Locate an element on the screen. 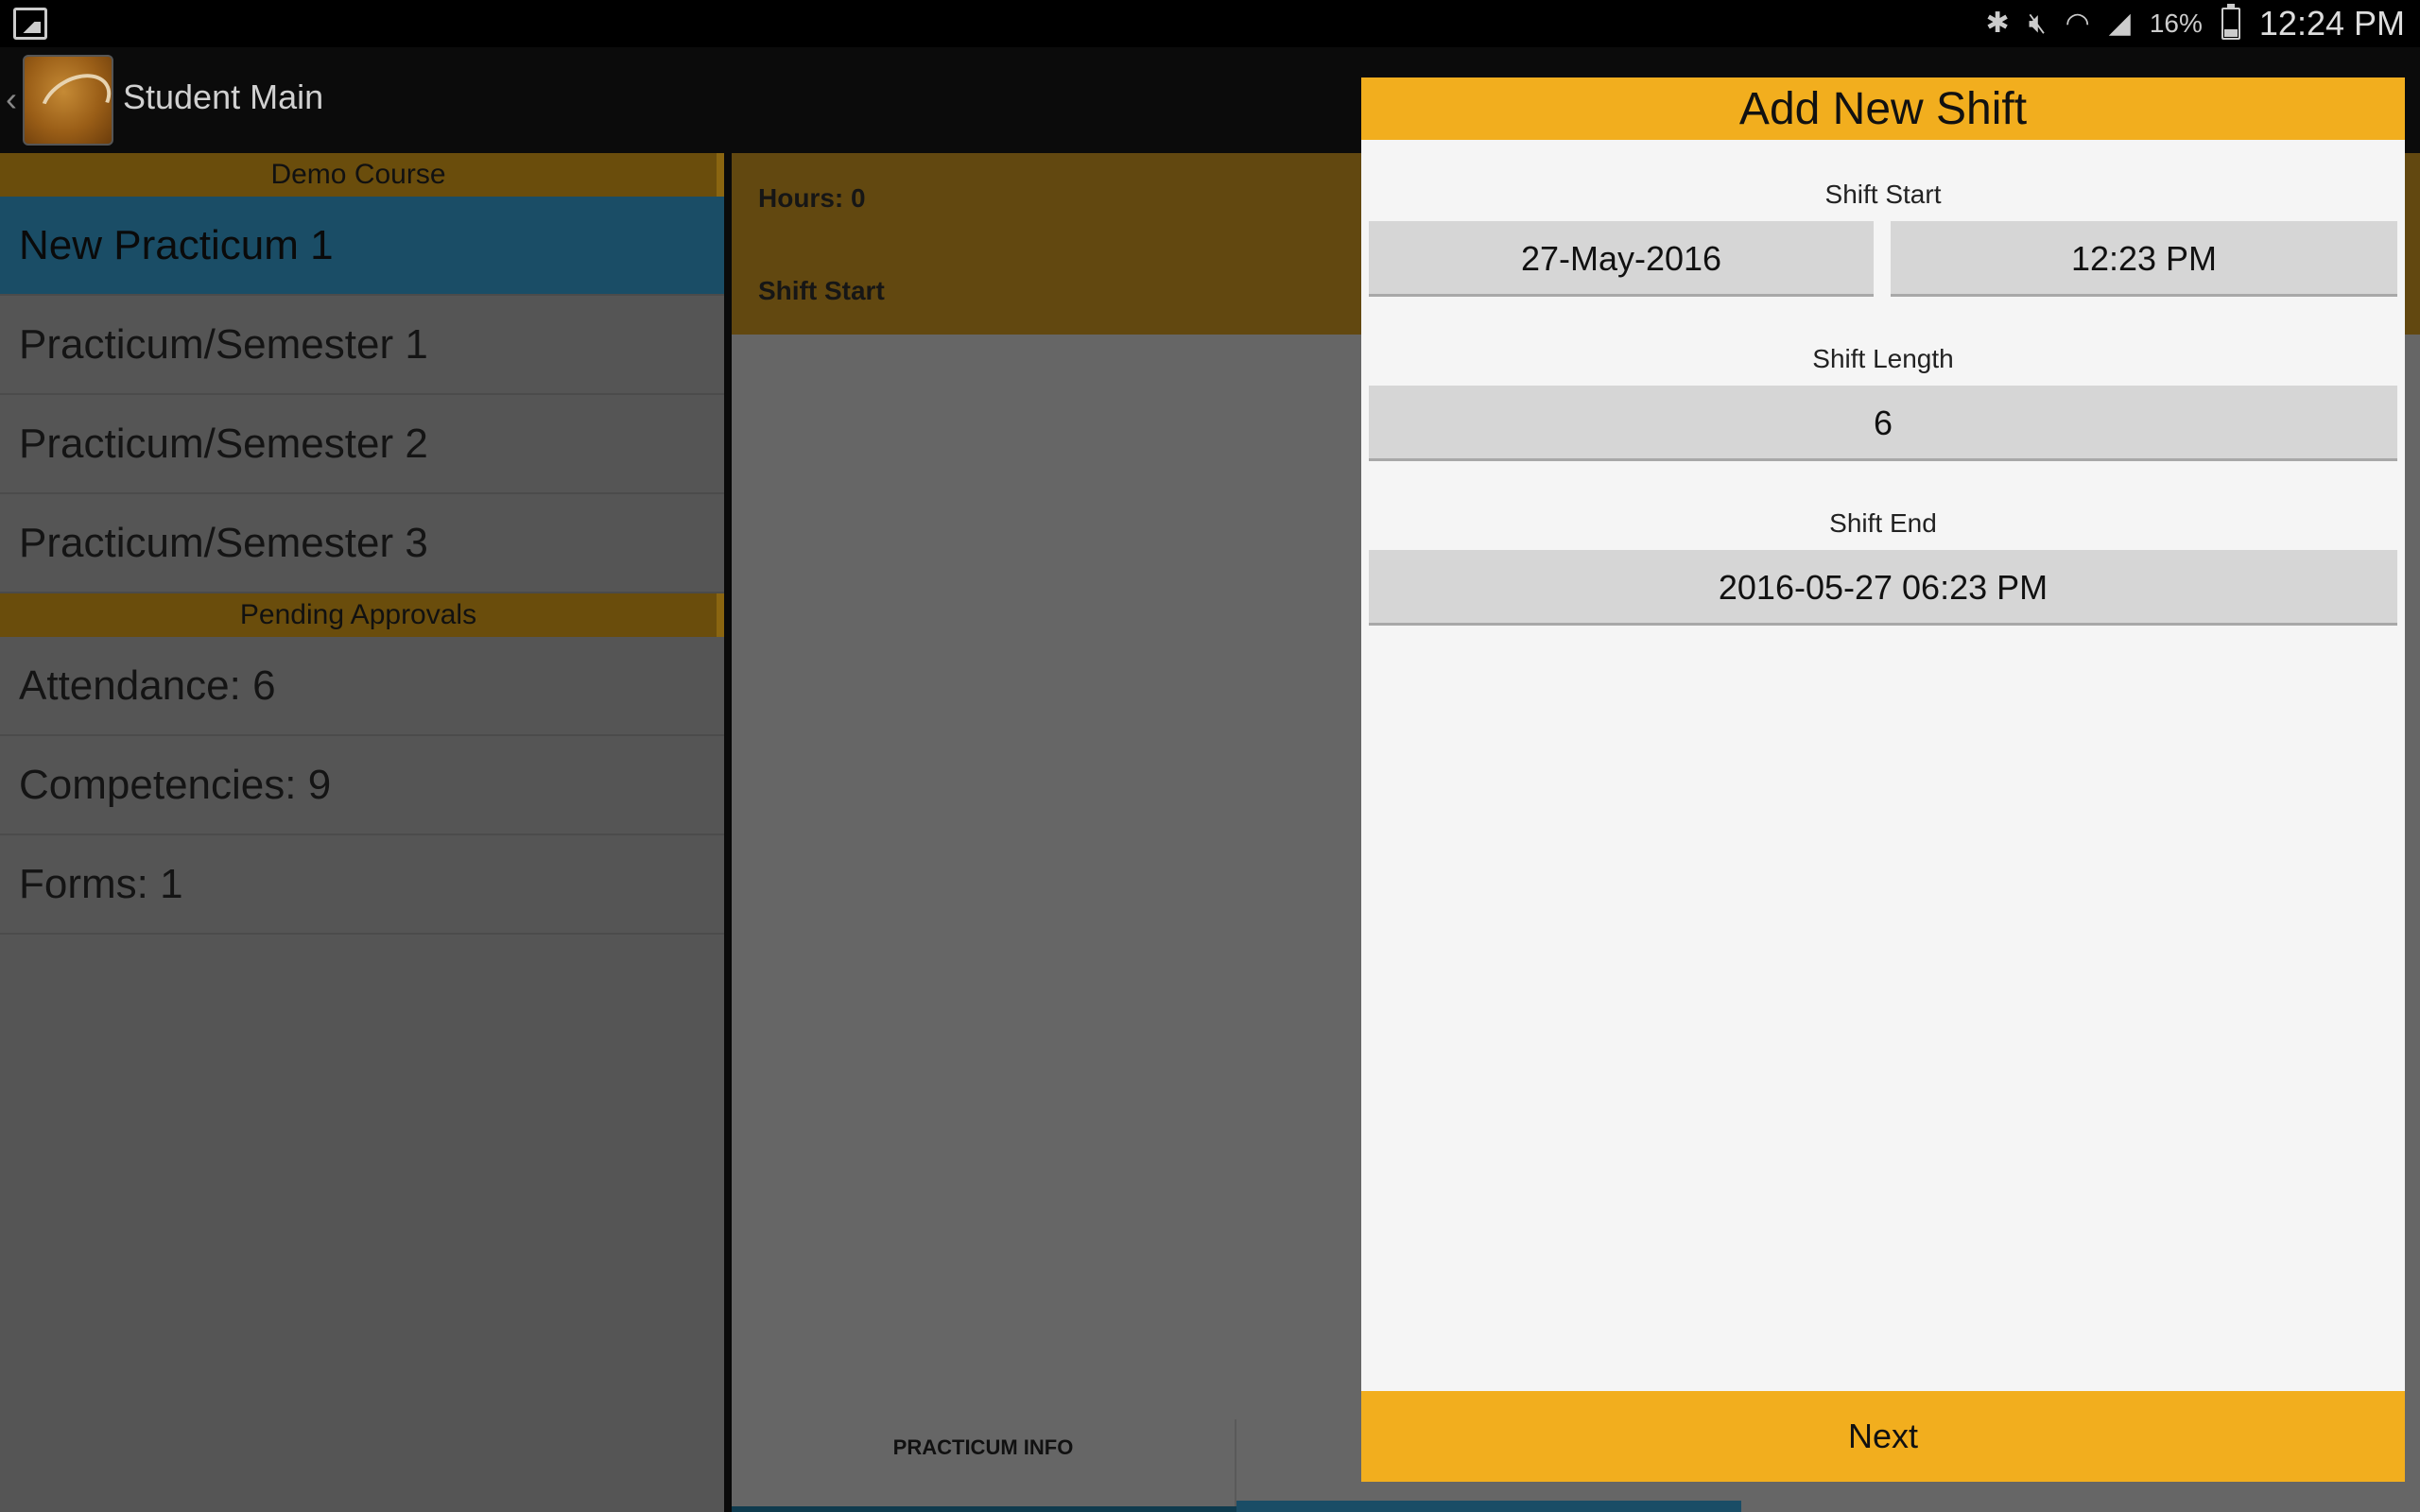 This screenshot has height=1512, width=2420. sidebar-item-practicum-semester-2: Practicum/Semester 2 is located at coordinates (362, 444).